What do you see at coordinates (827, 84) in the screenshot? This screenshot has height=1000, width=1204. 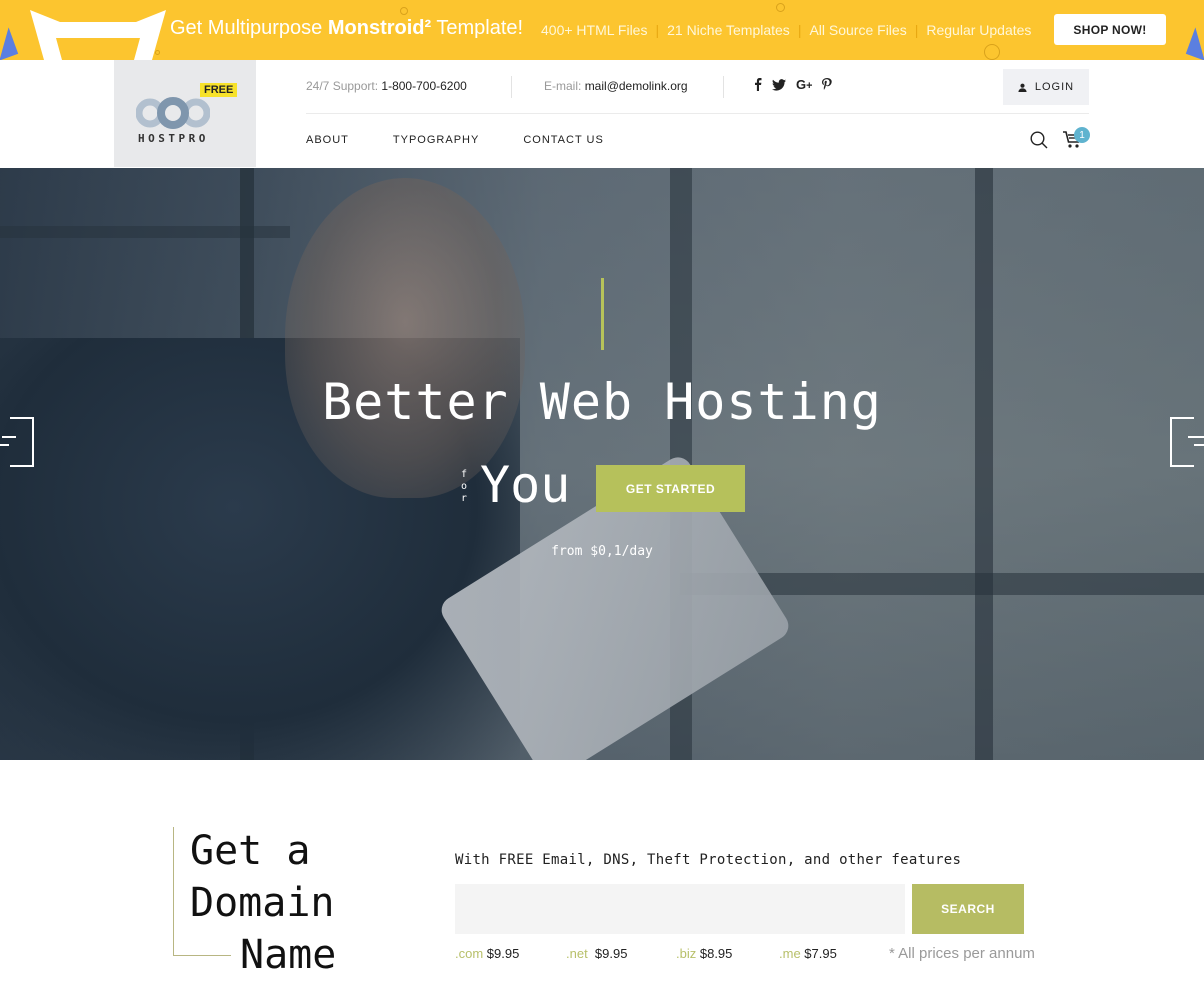 I see `pinterest-icon` at bounding box center [827, 84].